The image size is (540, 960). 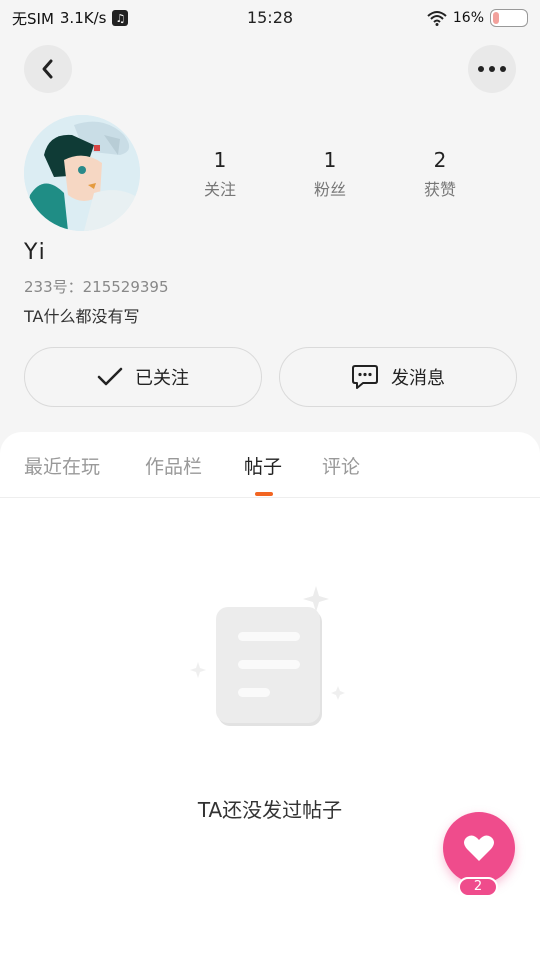 I want to click on user-id: 233号：215529395, so click(x=96, y=287).